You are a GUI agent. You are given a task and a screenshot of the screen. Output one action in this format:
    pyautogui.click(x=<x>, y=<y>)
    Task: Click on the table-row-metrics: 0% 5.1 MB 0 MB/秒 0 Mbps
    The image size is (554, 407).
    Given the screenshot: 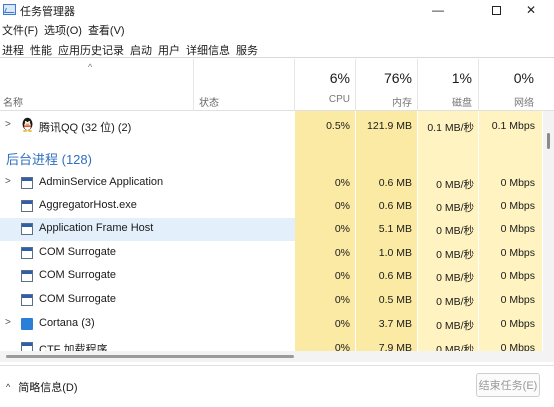 What is the action you would take?
    pyautogui.click(x=418, y=229)
    